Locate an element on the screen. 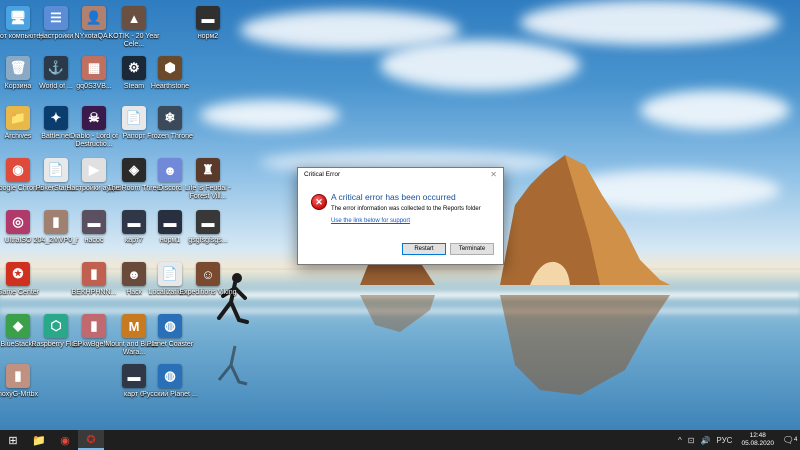 This screenshot has height=450, width=800. notification-icon: 🗨 is located at coordinates (788, 439).